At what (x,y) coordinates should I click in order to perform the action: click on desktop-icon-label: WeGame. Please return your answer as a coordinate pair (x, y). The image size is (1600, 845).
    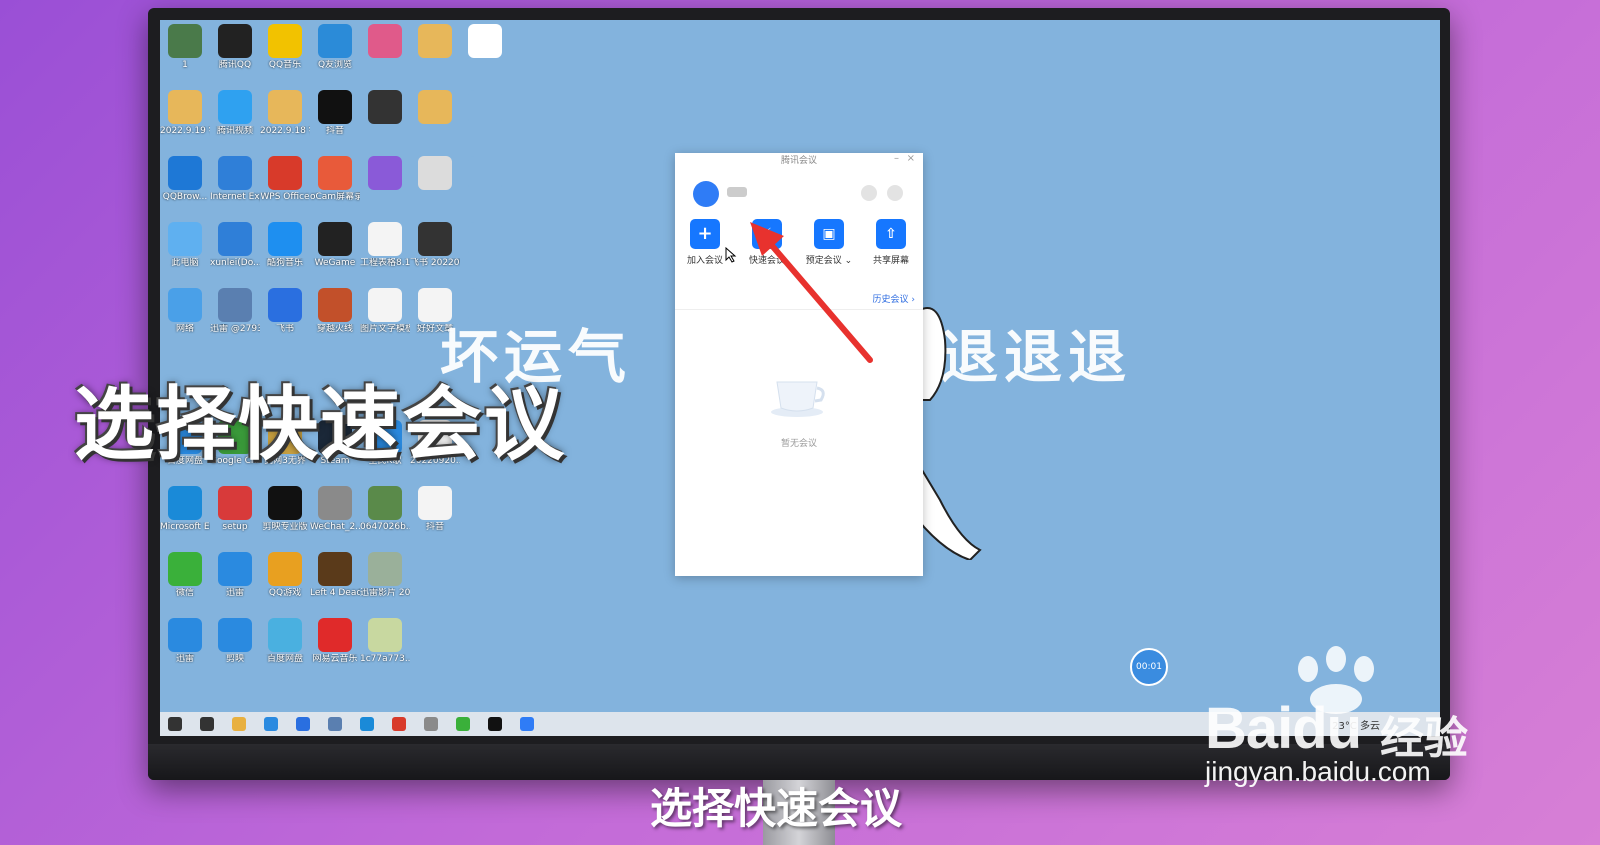
    Looking at the image, I should click on (335, 263).